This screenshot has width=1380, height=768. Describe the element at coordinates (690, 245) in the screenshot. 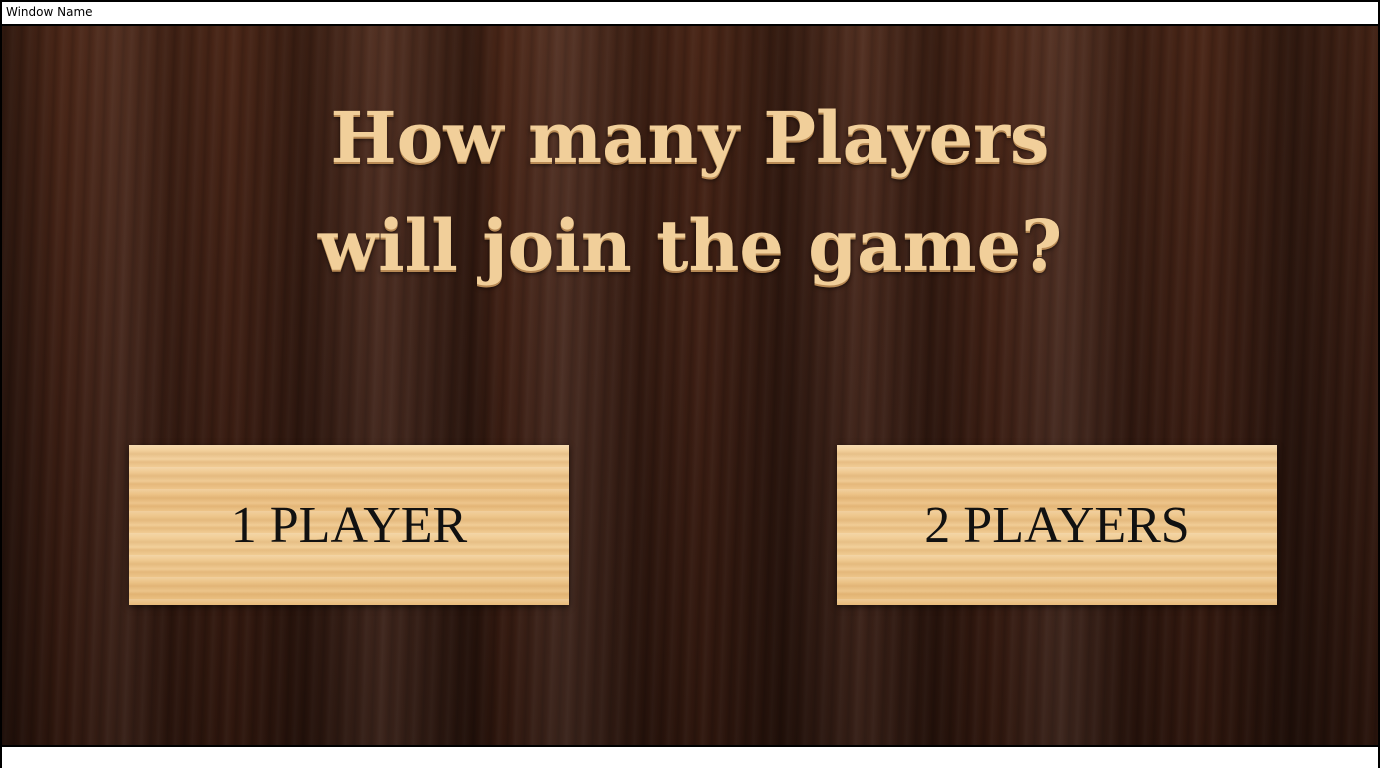

I see `heading-line-2: will join the game?` at that location.